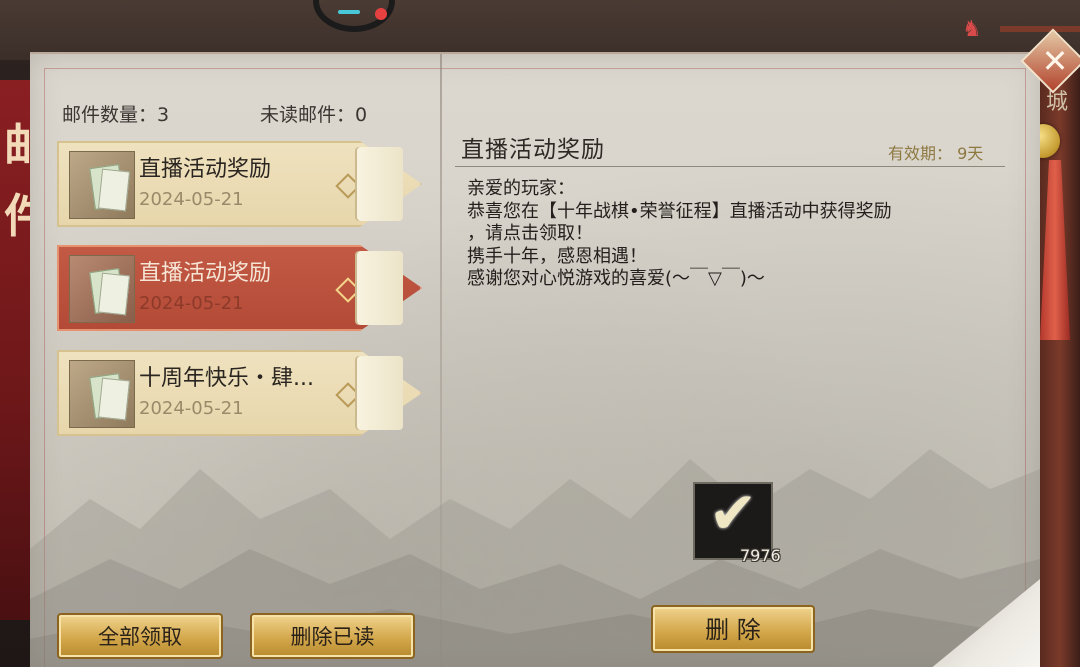  Describe the element at coordinates (733, 629) in the screenshot. I see `delete-button: 删 除` at that location.